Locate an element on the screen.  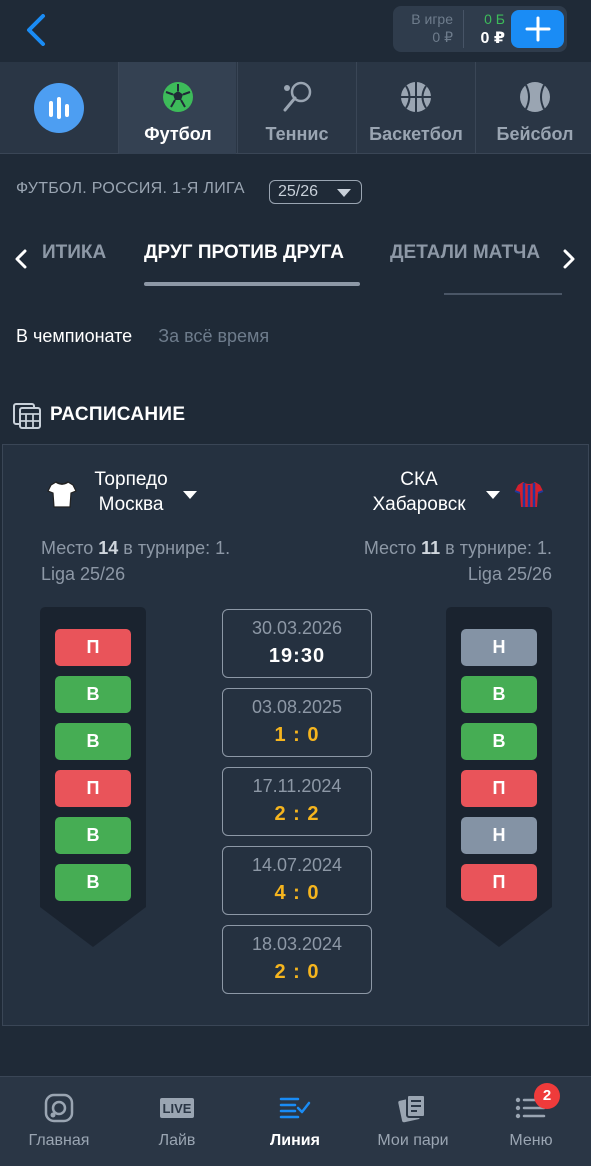
plus-icon is located at coordinates (537, 29).